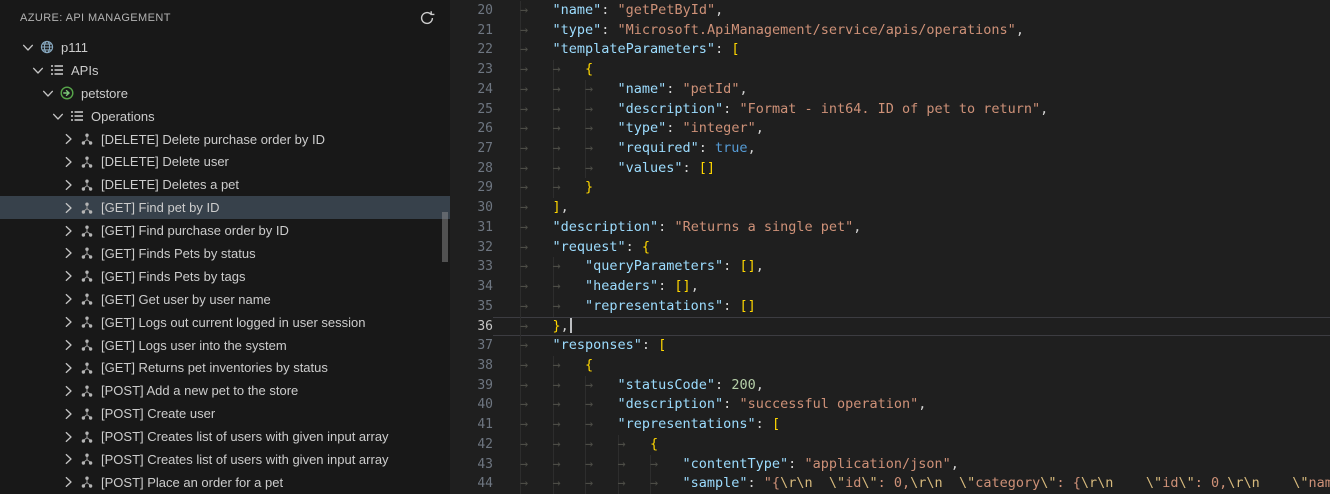  What do you see at coordinates (890, 50) in the screenshot?
I see `code-line: 22 → "templateParameters": [` at bounding box center [890, 50].